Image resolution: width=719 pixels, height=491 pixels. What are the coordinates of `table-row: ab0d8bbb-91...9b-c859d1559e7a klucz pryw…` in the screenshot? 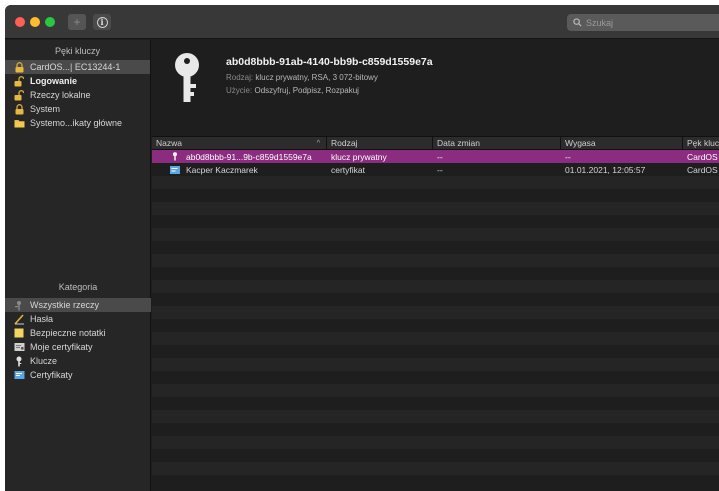 It's located at (435, 156).